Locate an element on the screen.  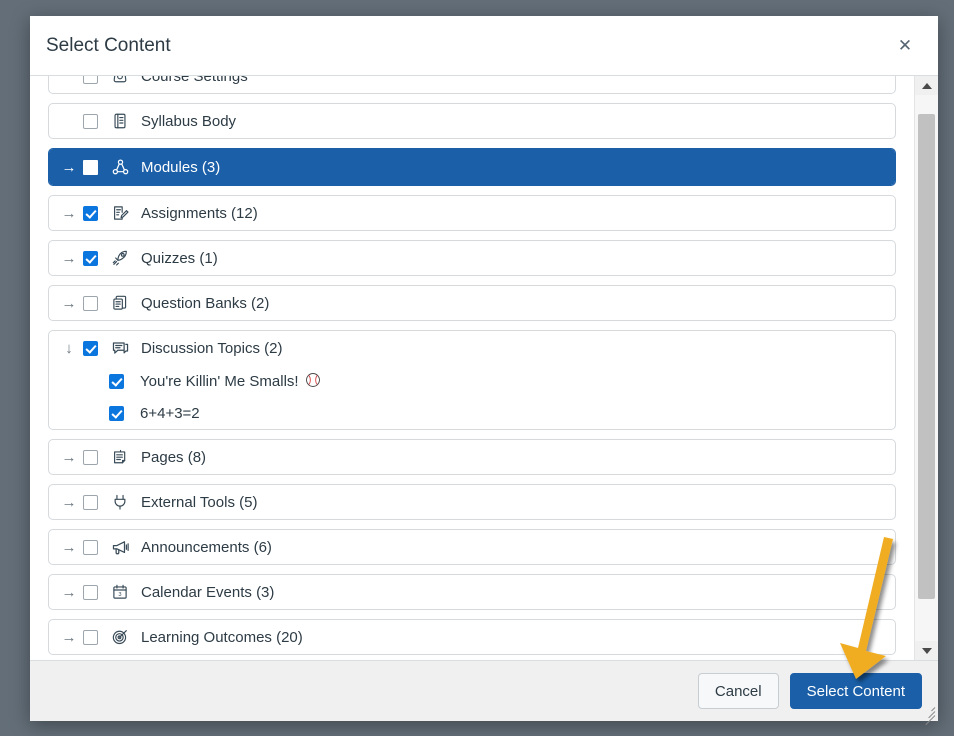
select-content-submit-button: Select Content is located at coordinates (855, 691).